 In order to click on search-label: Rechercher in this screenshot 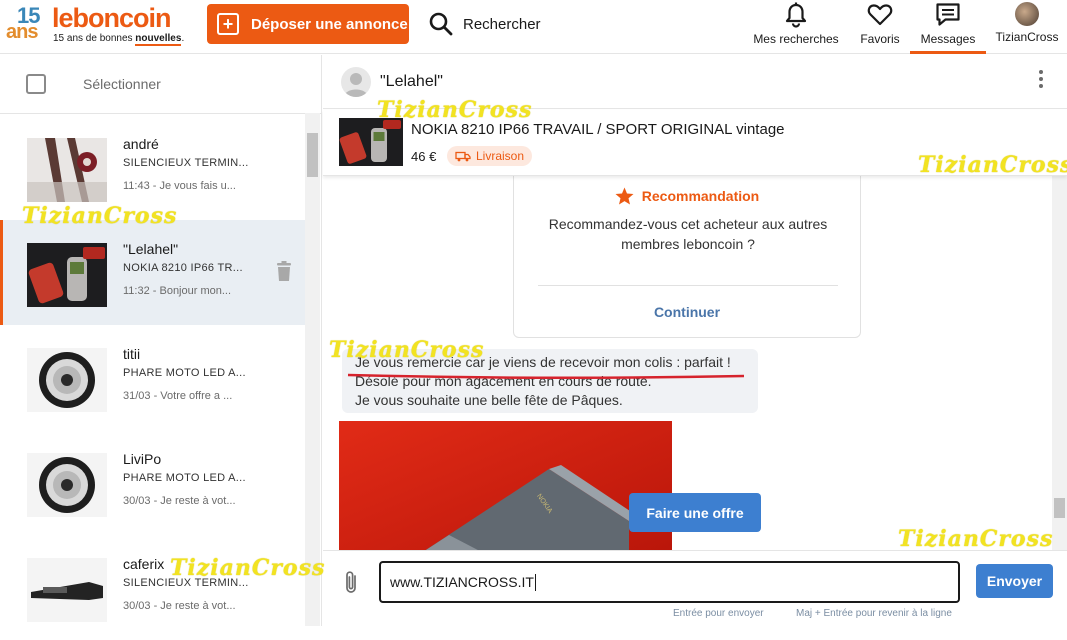, I will do `click(502, 24)`.